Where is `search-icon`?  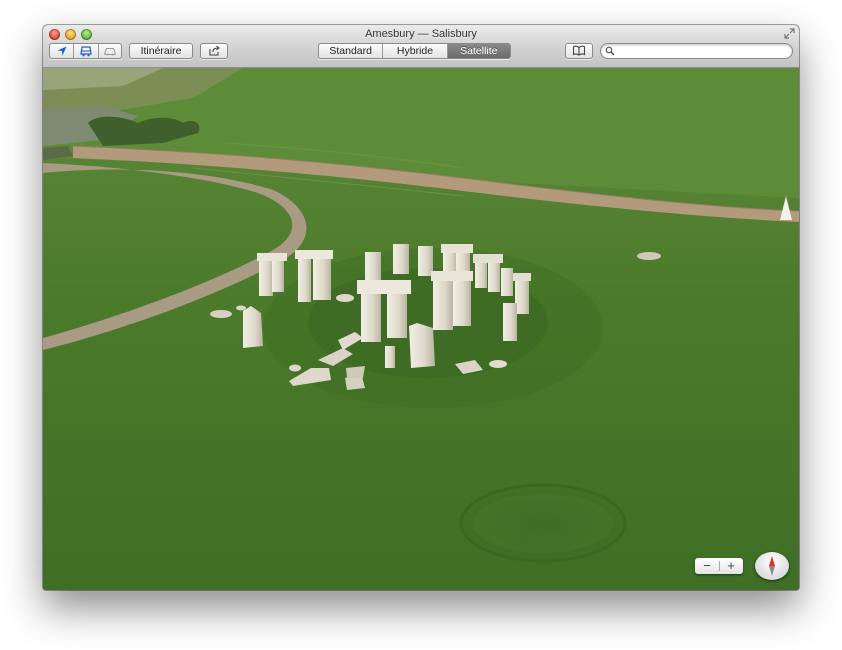 search-icon is located at coordinates (610, 51).